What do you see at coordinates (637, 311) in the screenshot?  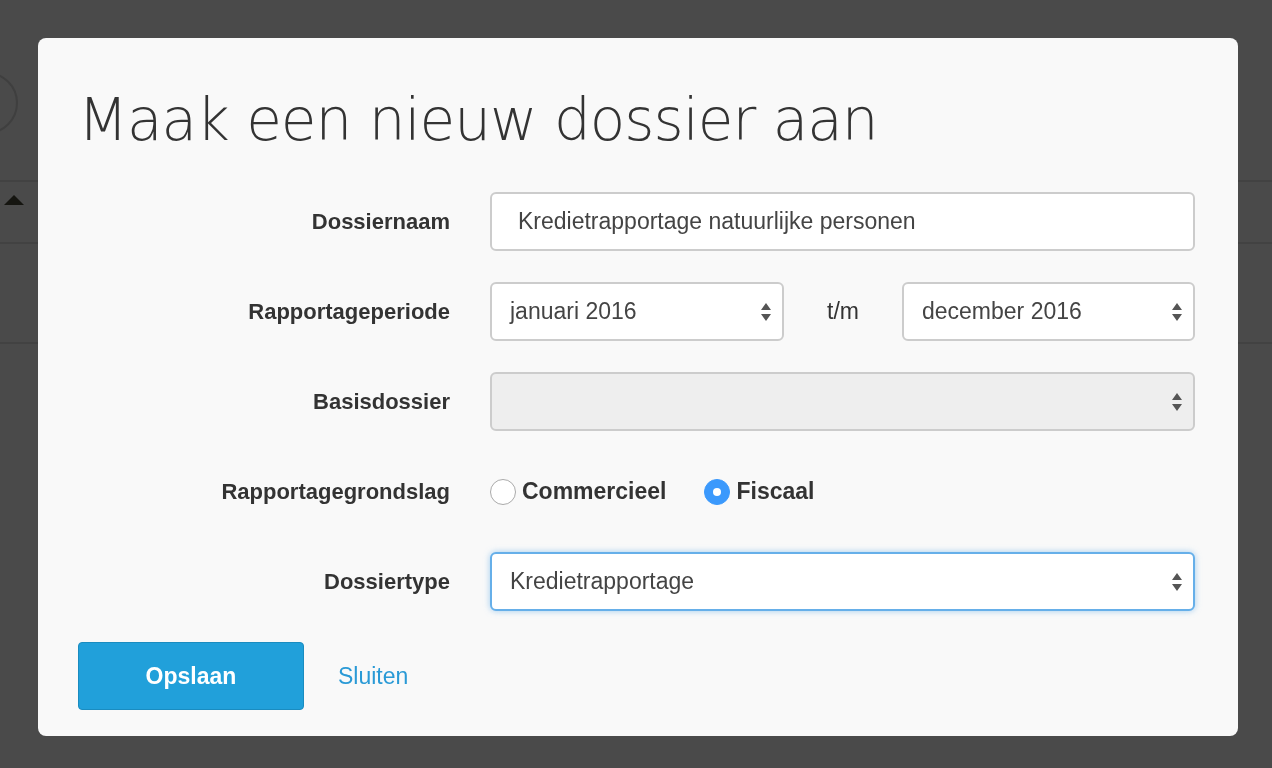 I see `select-field: januari 2016` at bounding box center [637, 311].